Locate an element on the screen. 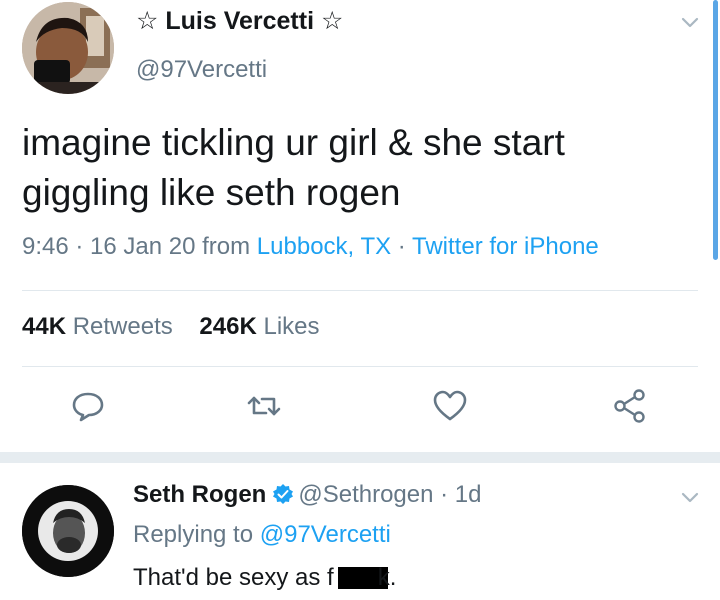 This screenshot has width=720, height=600. tweet-text-line: imagine tickling ur girl & she start is located at coordinates (293, 142).